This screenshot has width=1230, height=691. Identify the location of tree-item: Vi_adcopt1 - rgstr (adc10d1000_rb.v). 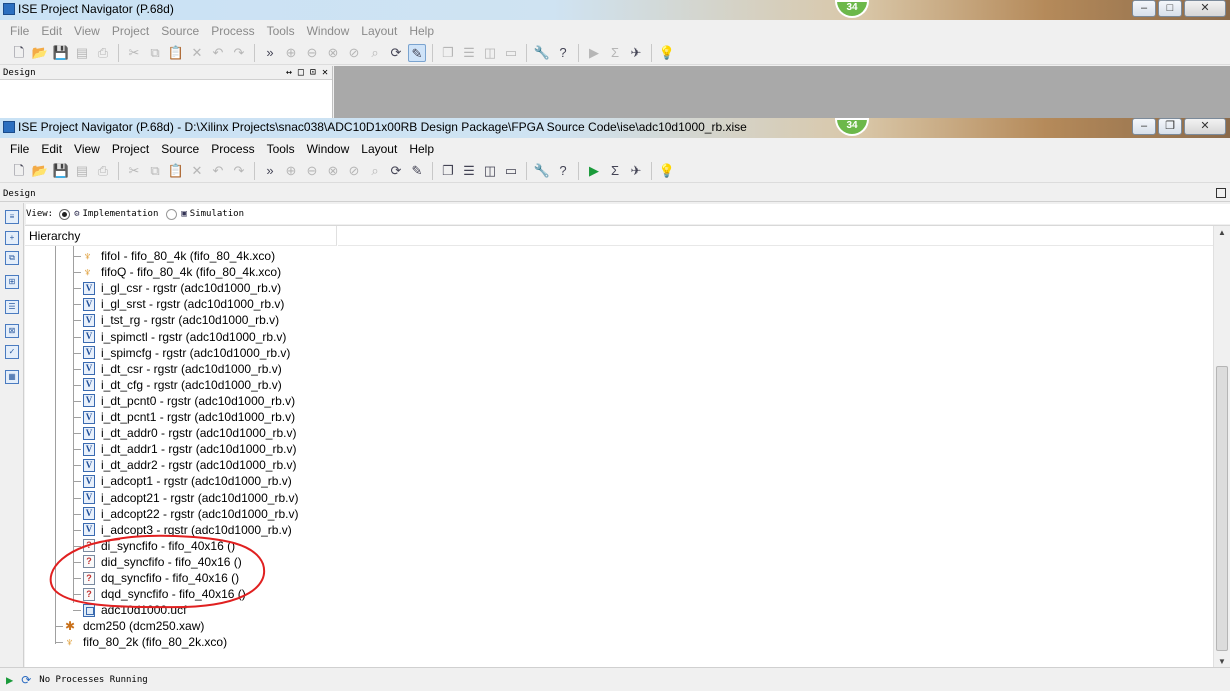
(187, 481).